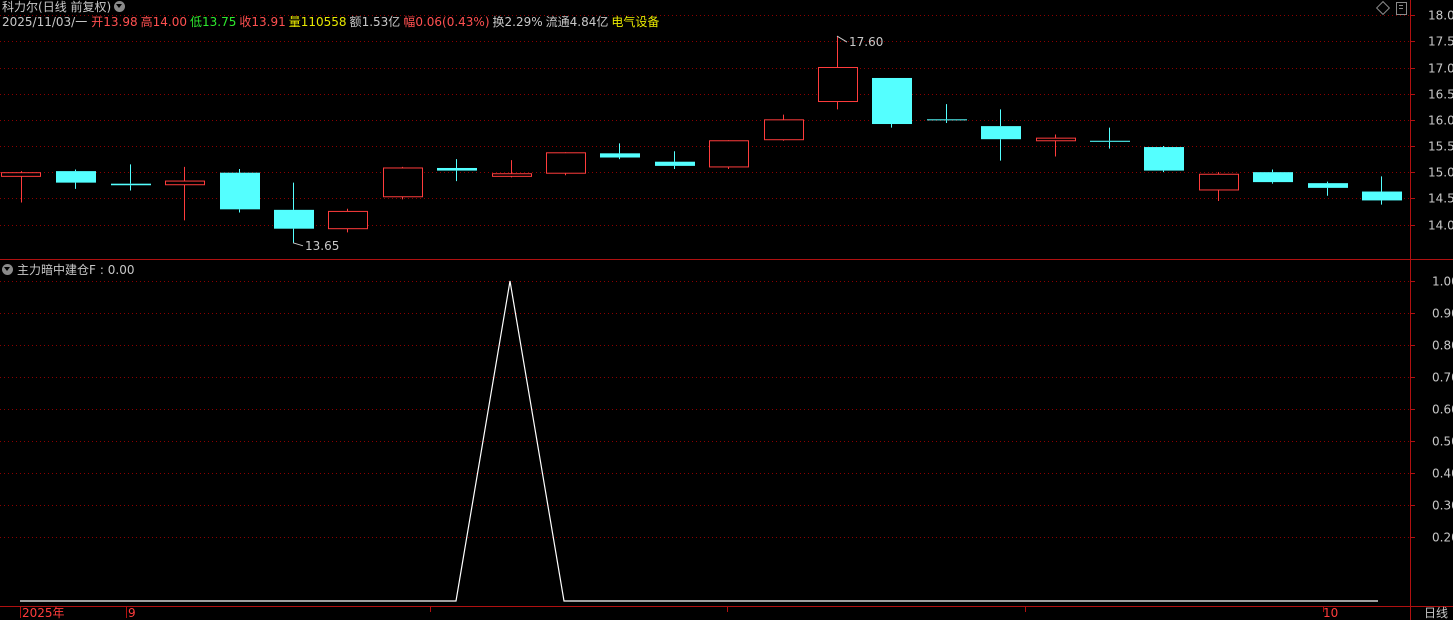 This screenshot has width=1453, height=620. What do you see at coordinates (1440, 69) in the screenshot?
I see `price-tick-label: 17.00` at bounding box center [1440, 69].